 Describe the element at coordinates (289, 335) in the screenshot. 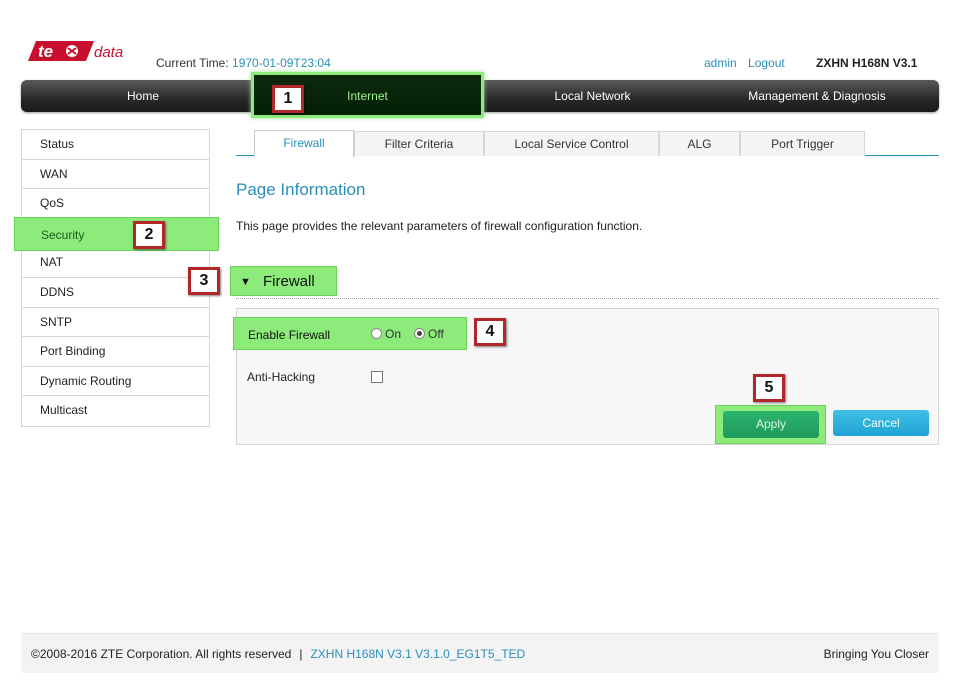

I see `enable-firewall-label: Enable Firewall` at that location.